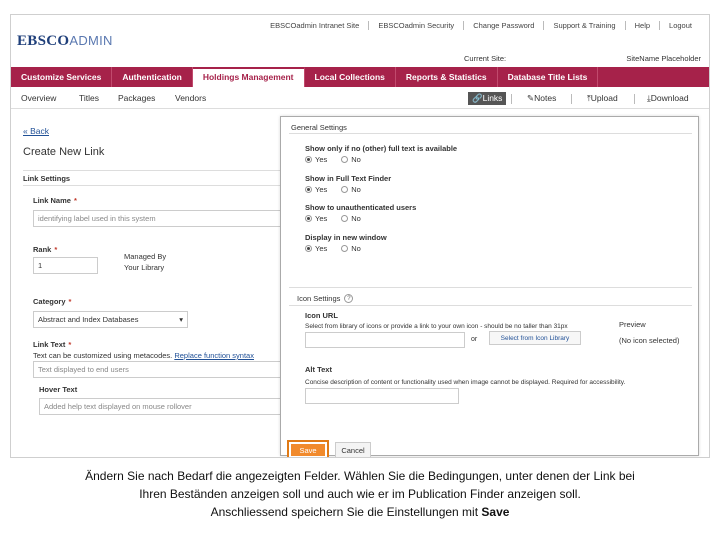 This screenshot has height=540, width=720. I want to click on back-link: « Back, so click(36, 131).